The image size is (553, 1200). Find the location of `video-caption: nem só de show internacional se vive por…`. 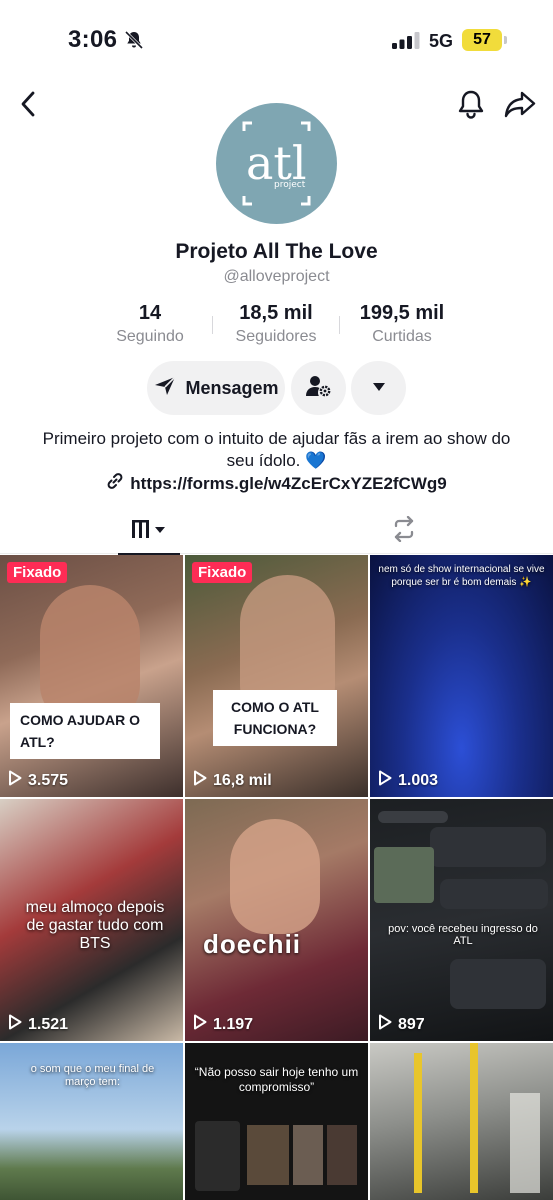

video-caption: nem só de show internacional se vive por… is located at coordinates (461, 576).